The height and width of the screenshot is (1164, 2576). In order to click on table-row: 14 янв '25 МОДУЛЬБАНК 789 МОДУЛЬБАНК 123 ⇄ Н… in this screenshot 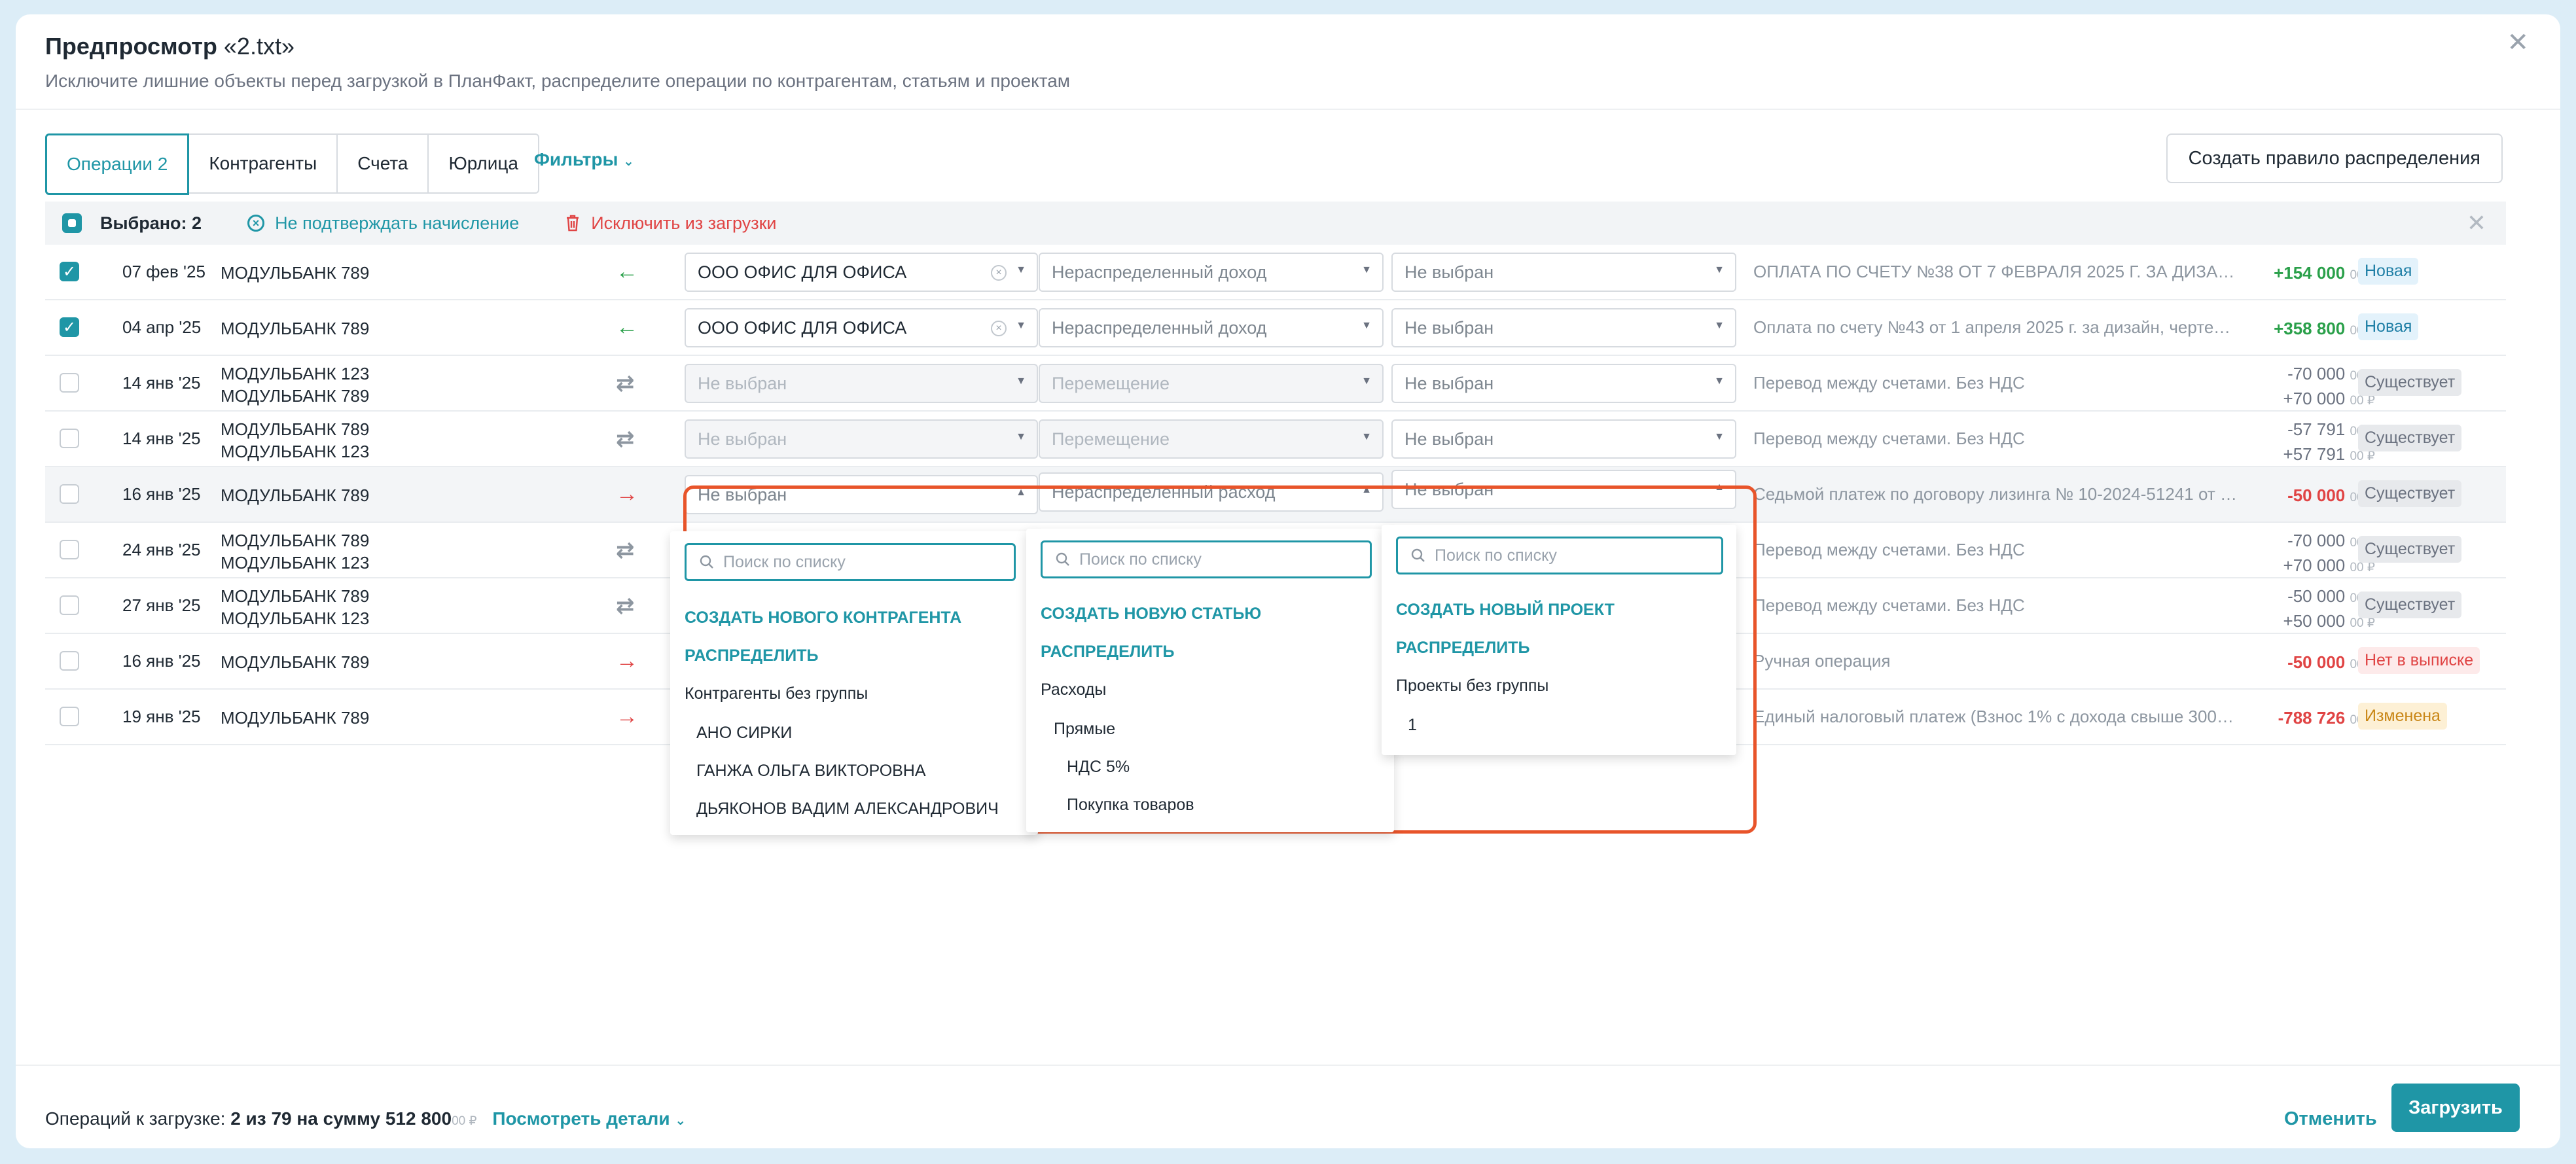, I will do `click(1275, 439)`.